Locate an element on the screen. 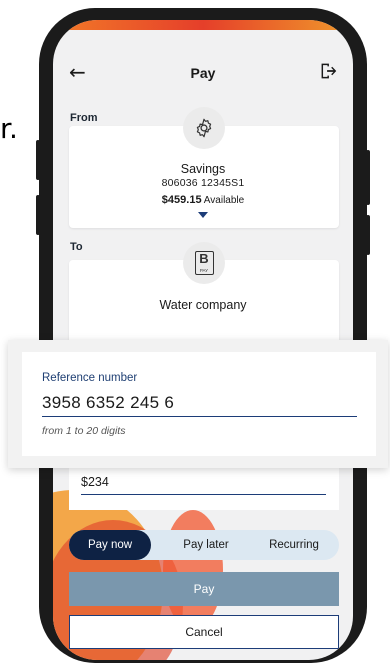  reference-number-input: 3958 6352 245 6 is located at coordinates (108, 403).